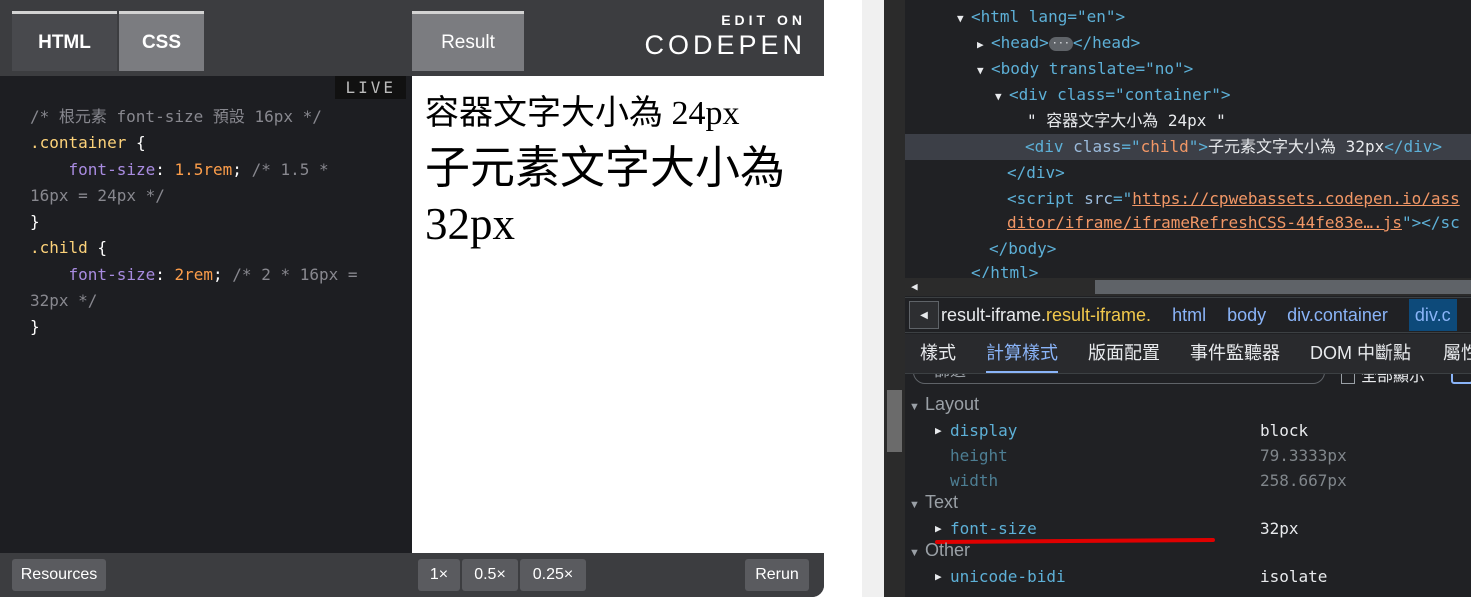 This screenshot has height=597, width=1471. Describe the element at coordinates (468, 41) in the screenshot. I see `tab-result: Result` at that location.